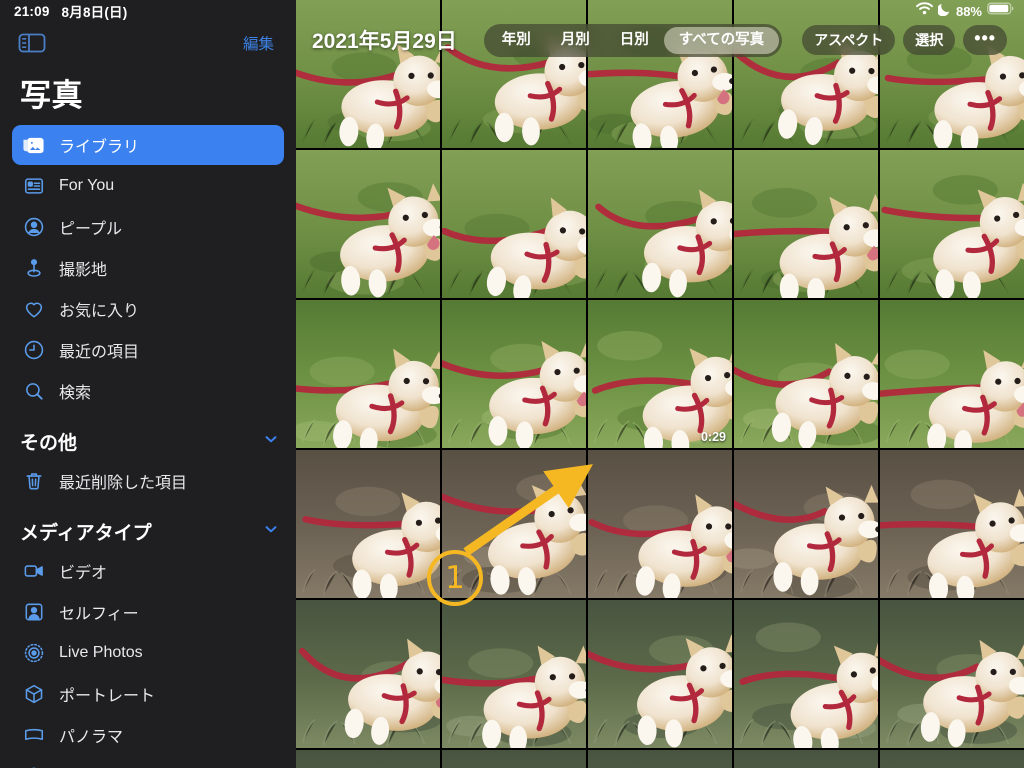 This screenshot has width=1024, height=768. I want to click on sidebar-item-2: For You, so click(148, 186).